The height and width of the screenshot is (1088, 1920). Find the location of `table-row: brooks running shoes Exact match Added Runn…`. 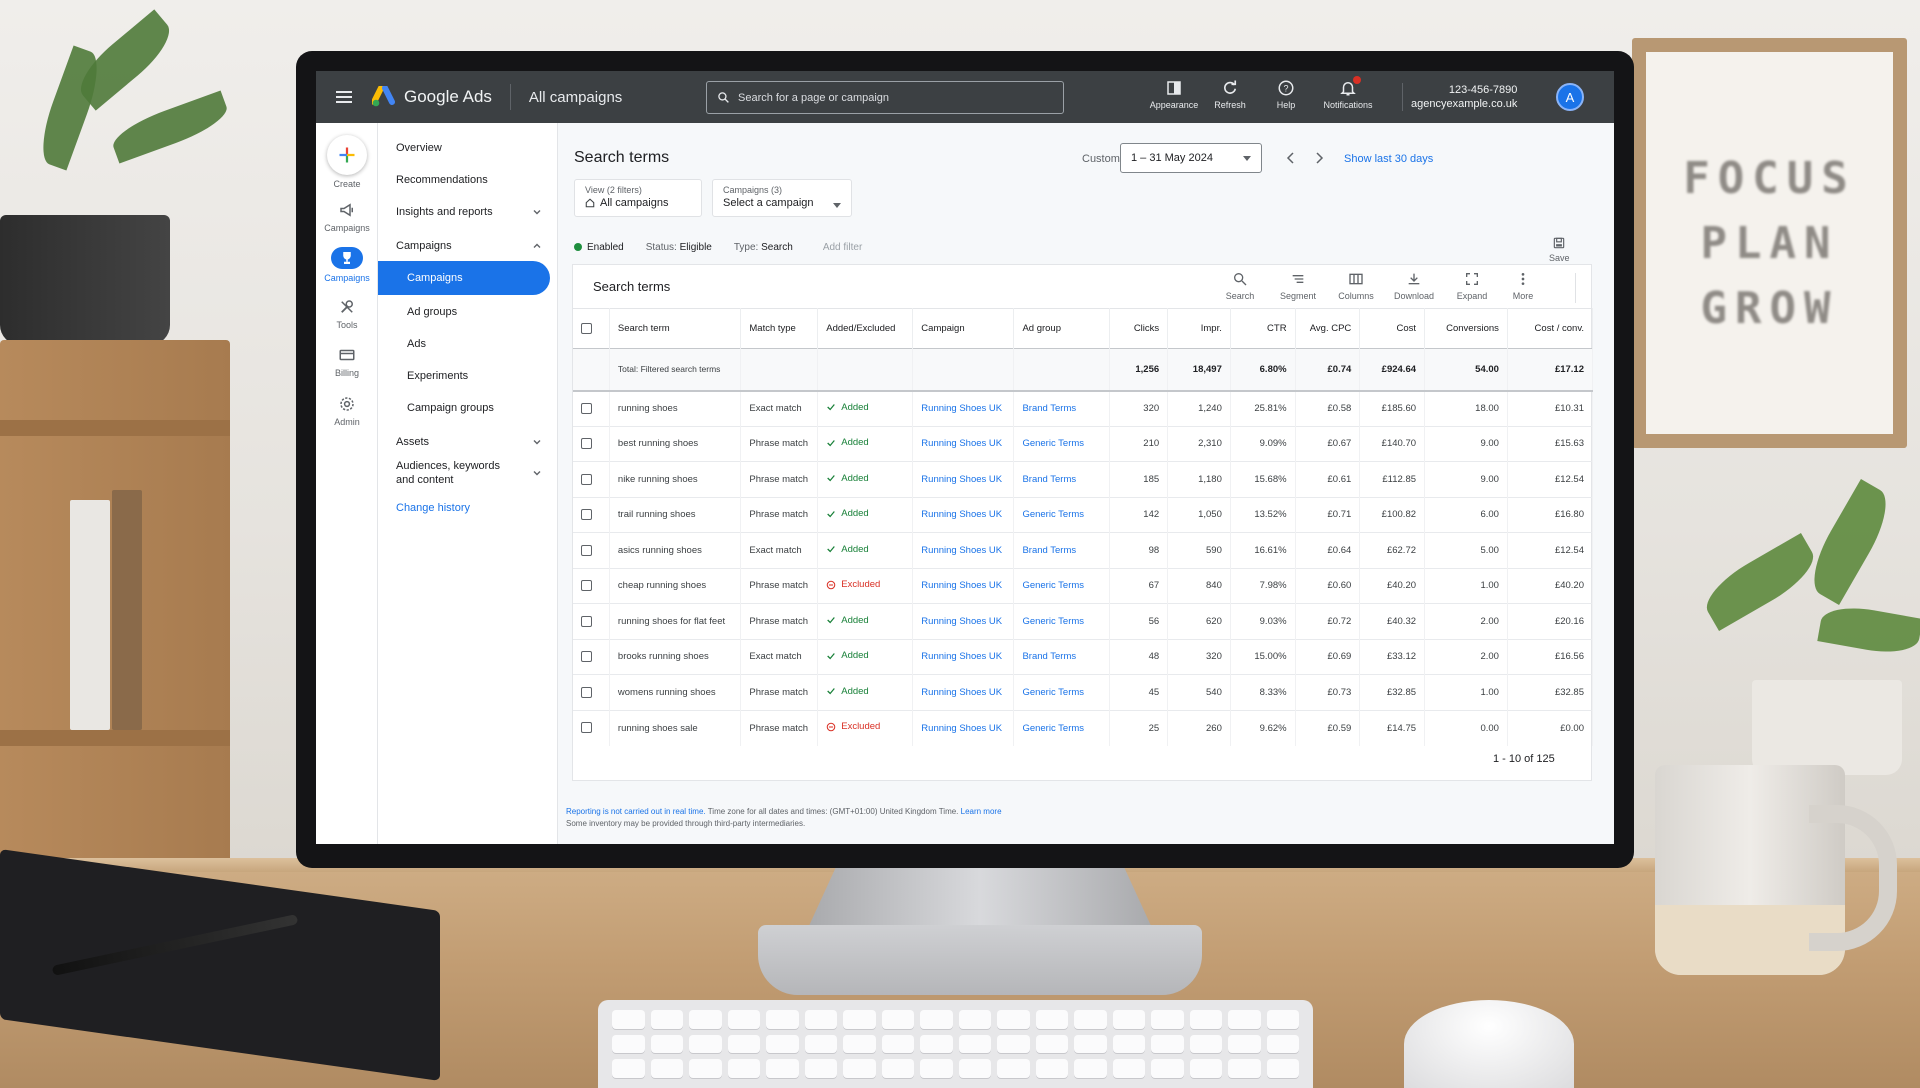

table-row: brooks running shoes Exact match Added Runn… is located at coordinates (1083, 656).